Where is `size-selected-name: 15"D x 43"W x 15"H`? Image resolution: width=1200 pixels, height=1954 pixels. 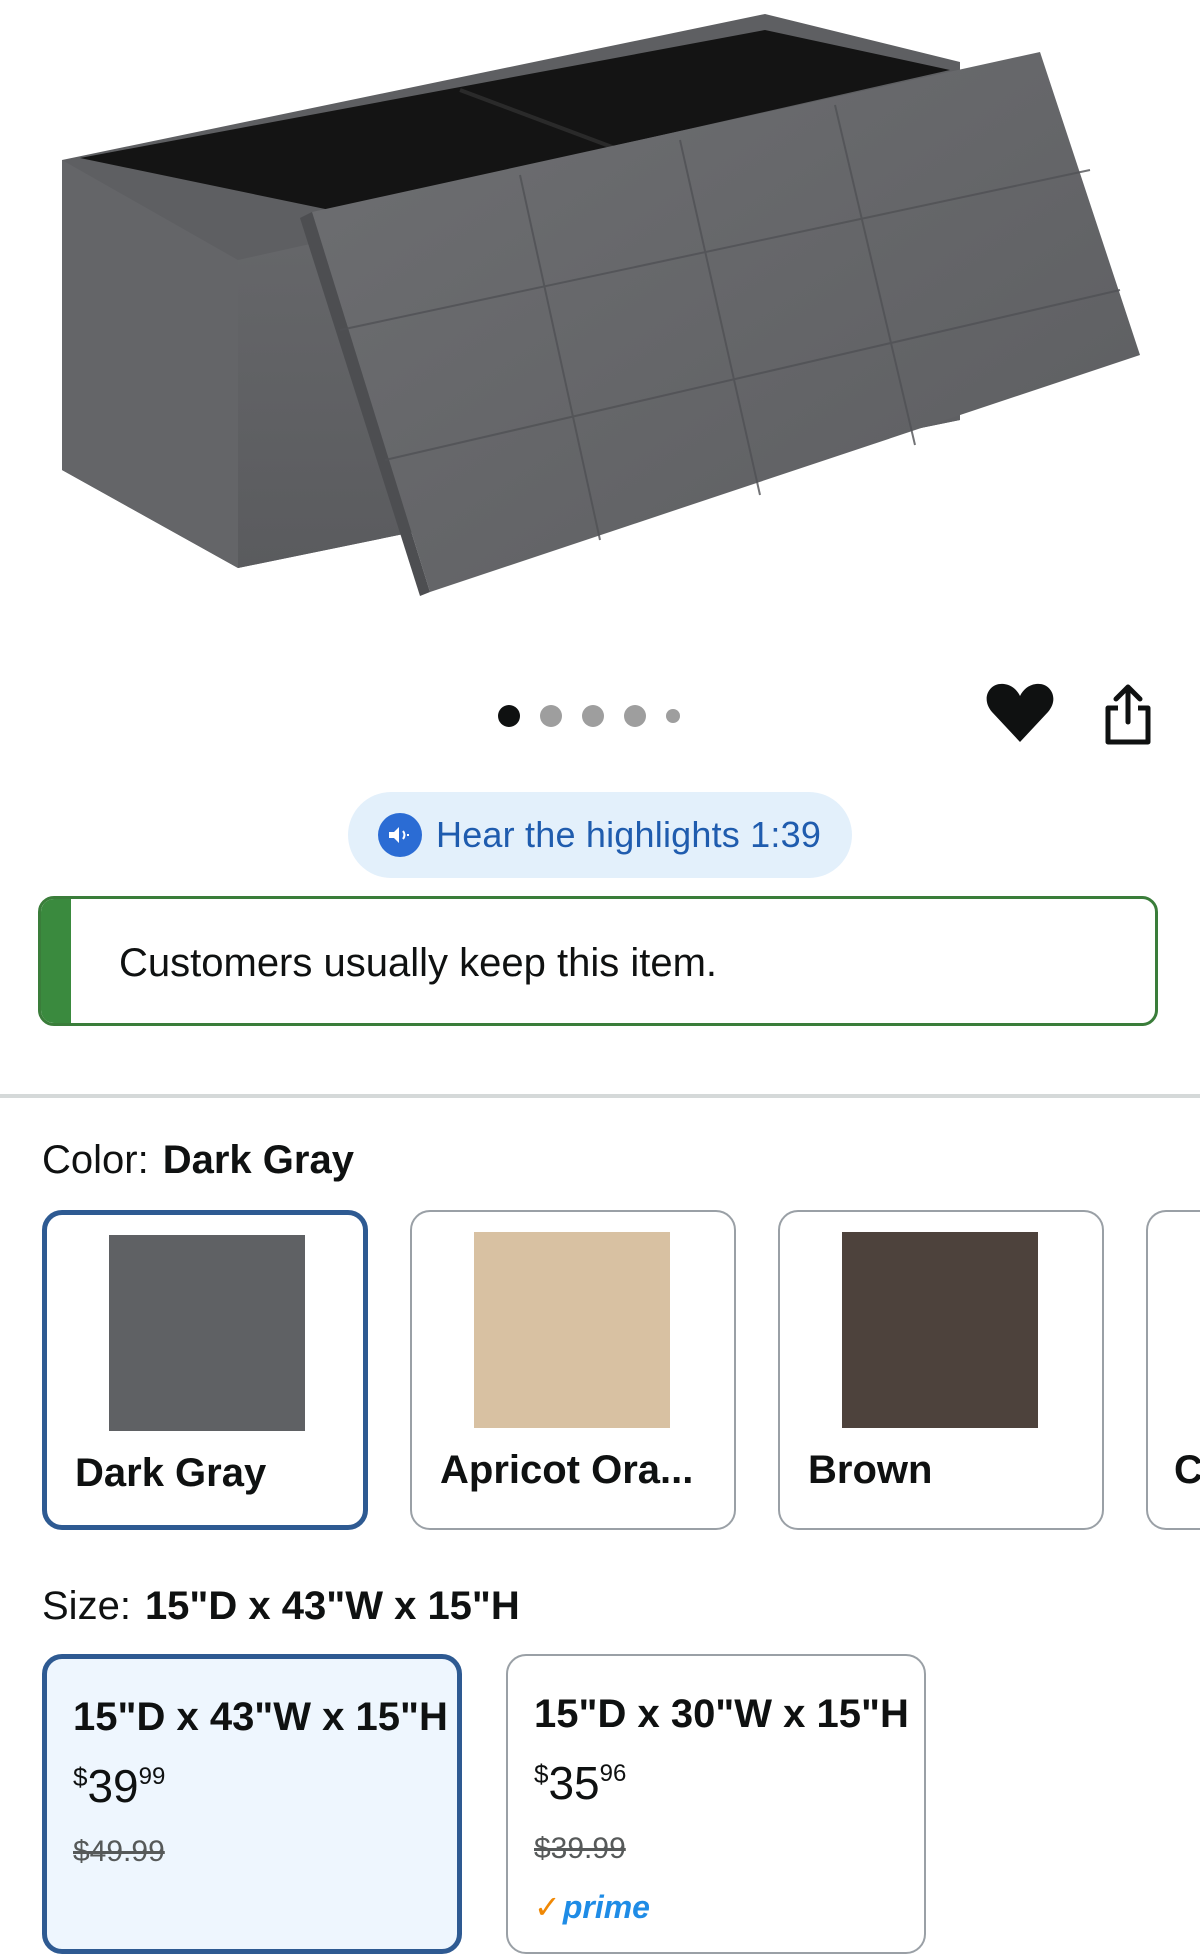 size-selected-name: 15"D x 43"W x 15"H is located at coordinates (332, 1606).